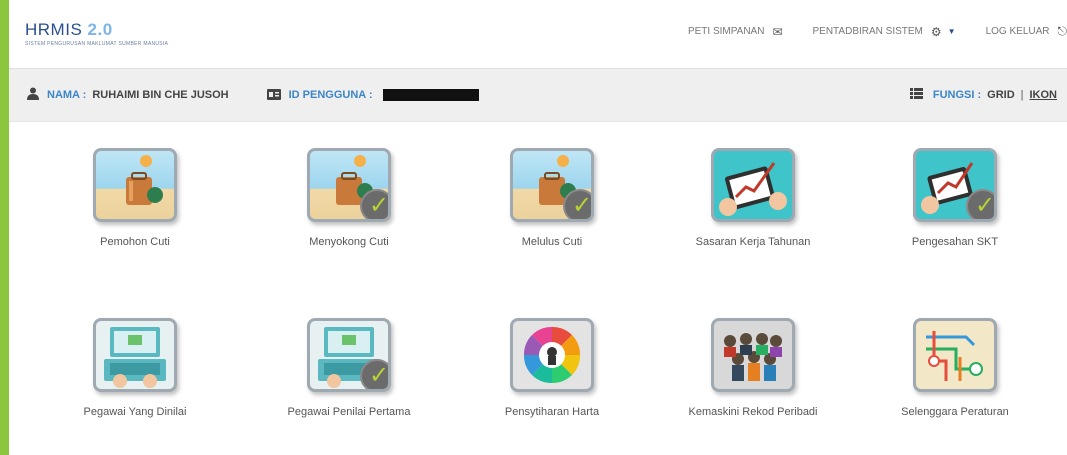 The height and width of the screenshot is (455, 1067). Describe the element at coordinates (349, 412) in the screenshot. I see `tile-label: Pegawai Penilai Pertama` at that location.